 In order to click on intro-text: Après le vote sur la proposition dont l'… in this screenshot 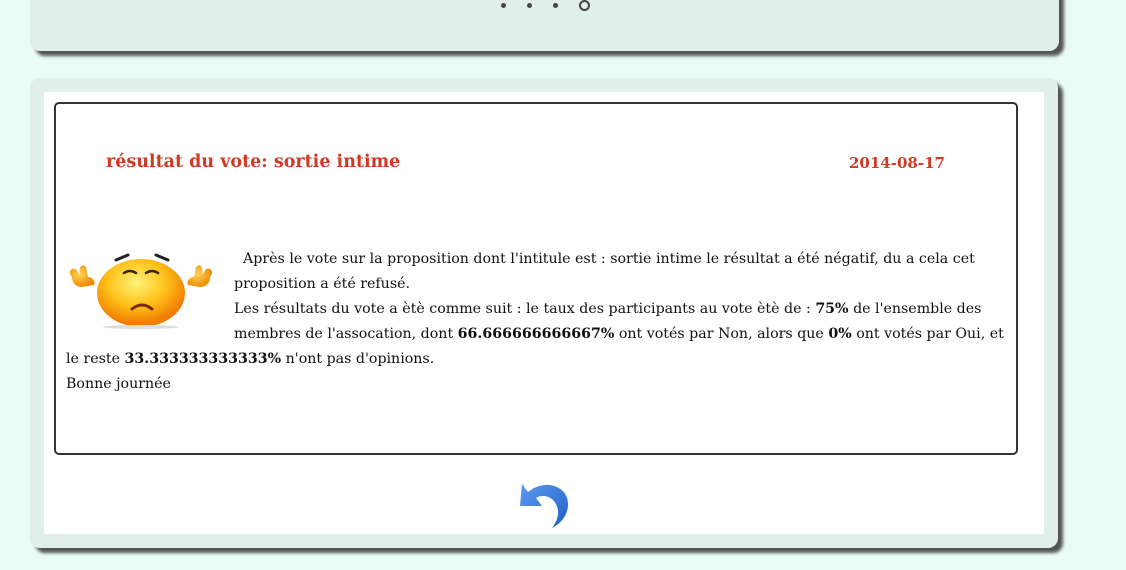, I will do `click(604, 271)`.